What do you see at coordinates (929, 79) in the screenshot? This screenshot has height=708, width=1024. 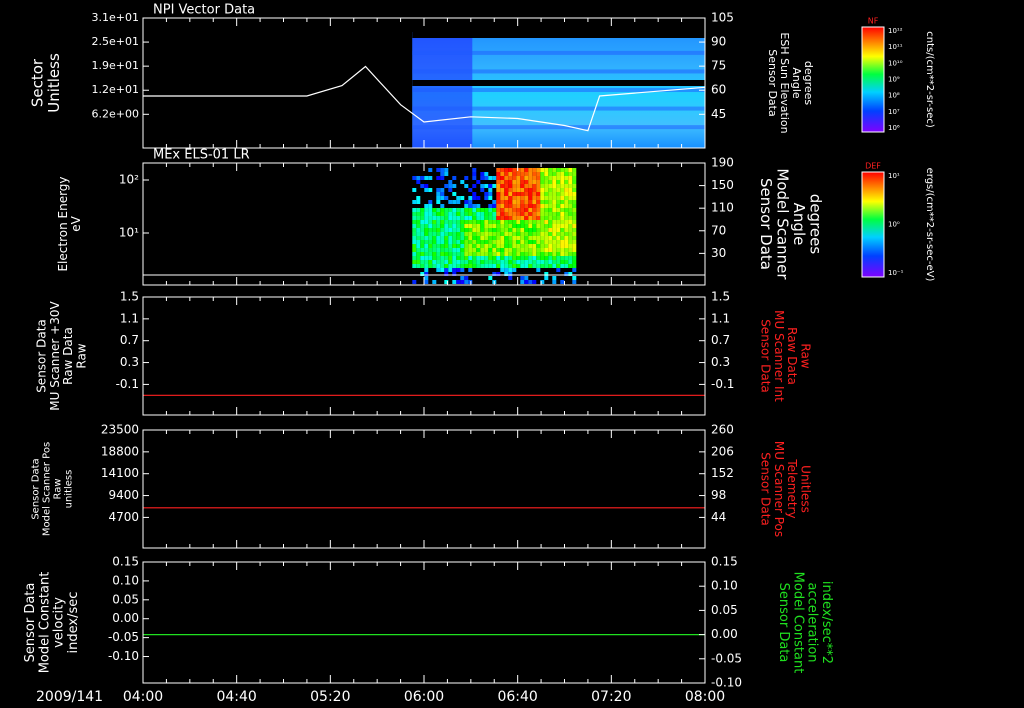 I see `colorbar-label: cnts/(cm**2-sr-sec)` at bounding box center [929, 79].